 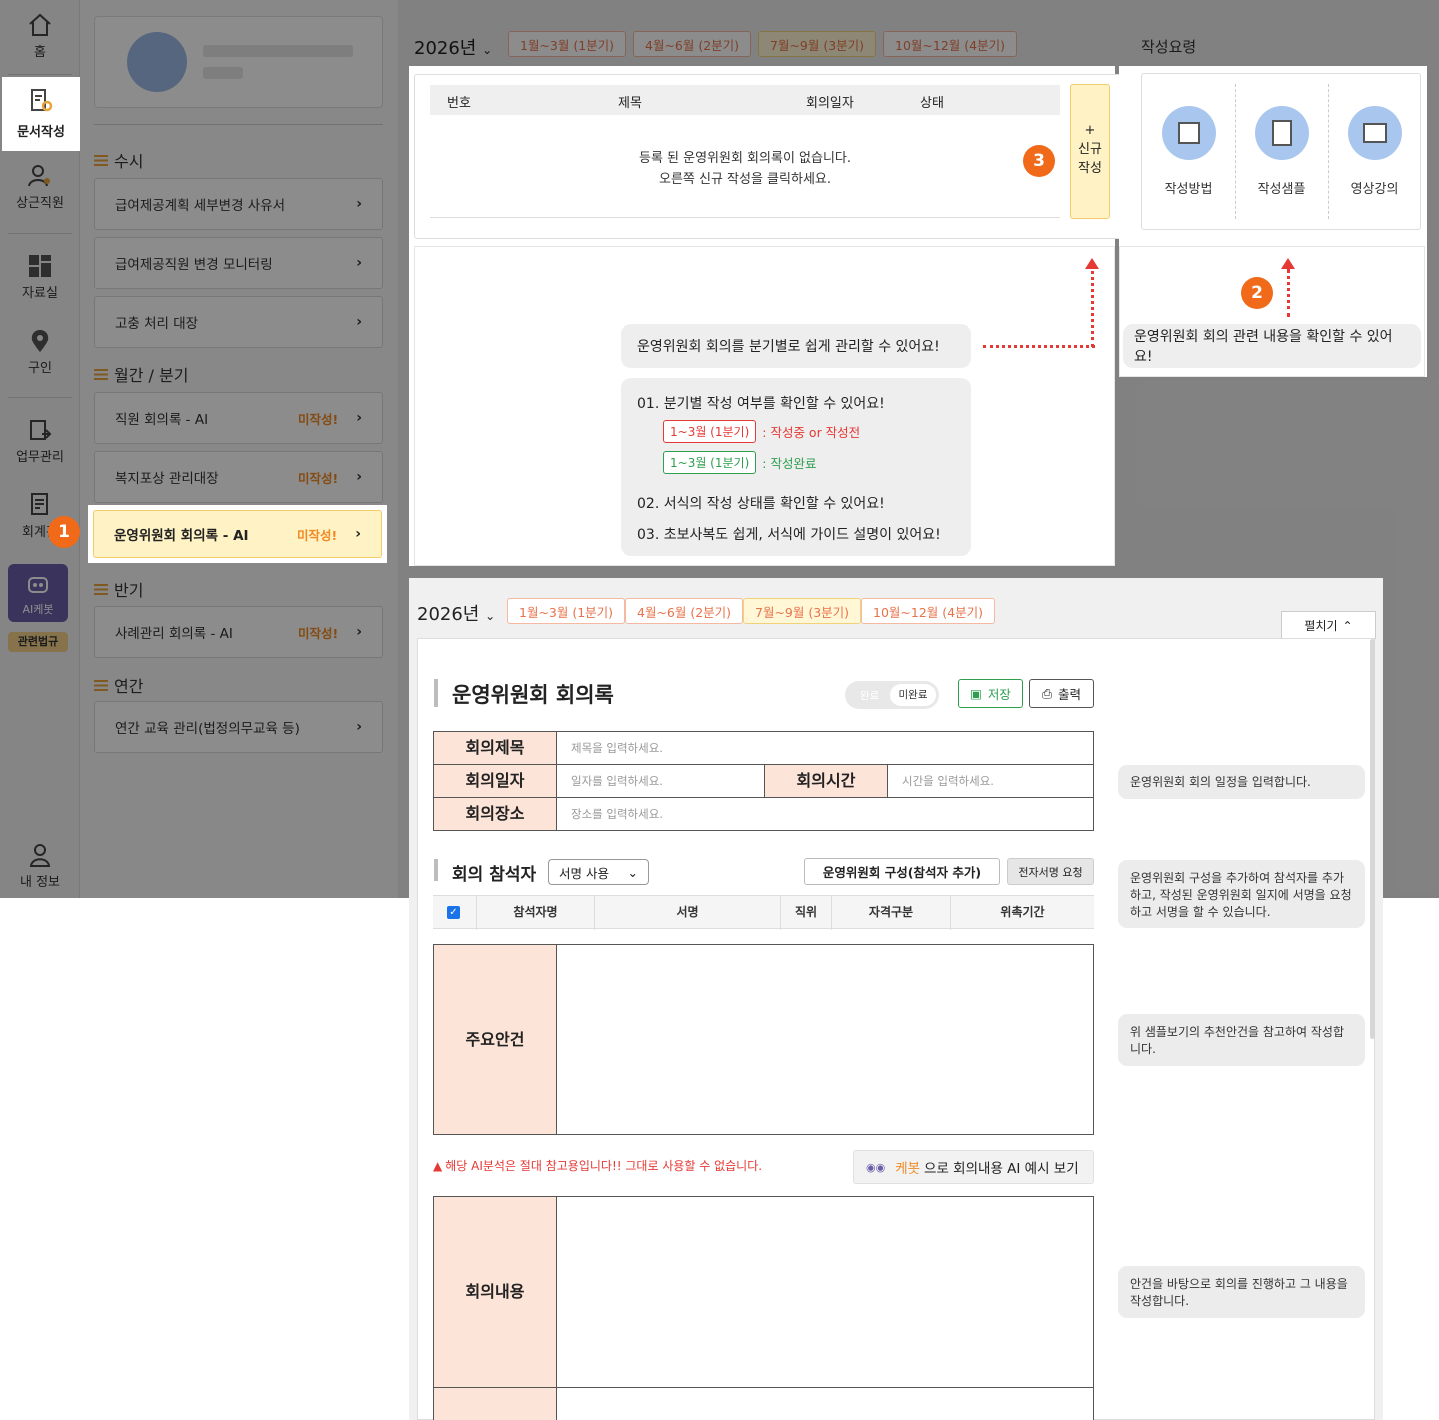 I want to click on step-marker-1: 1, so click(x=64, y=532).